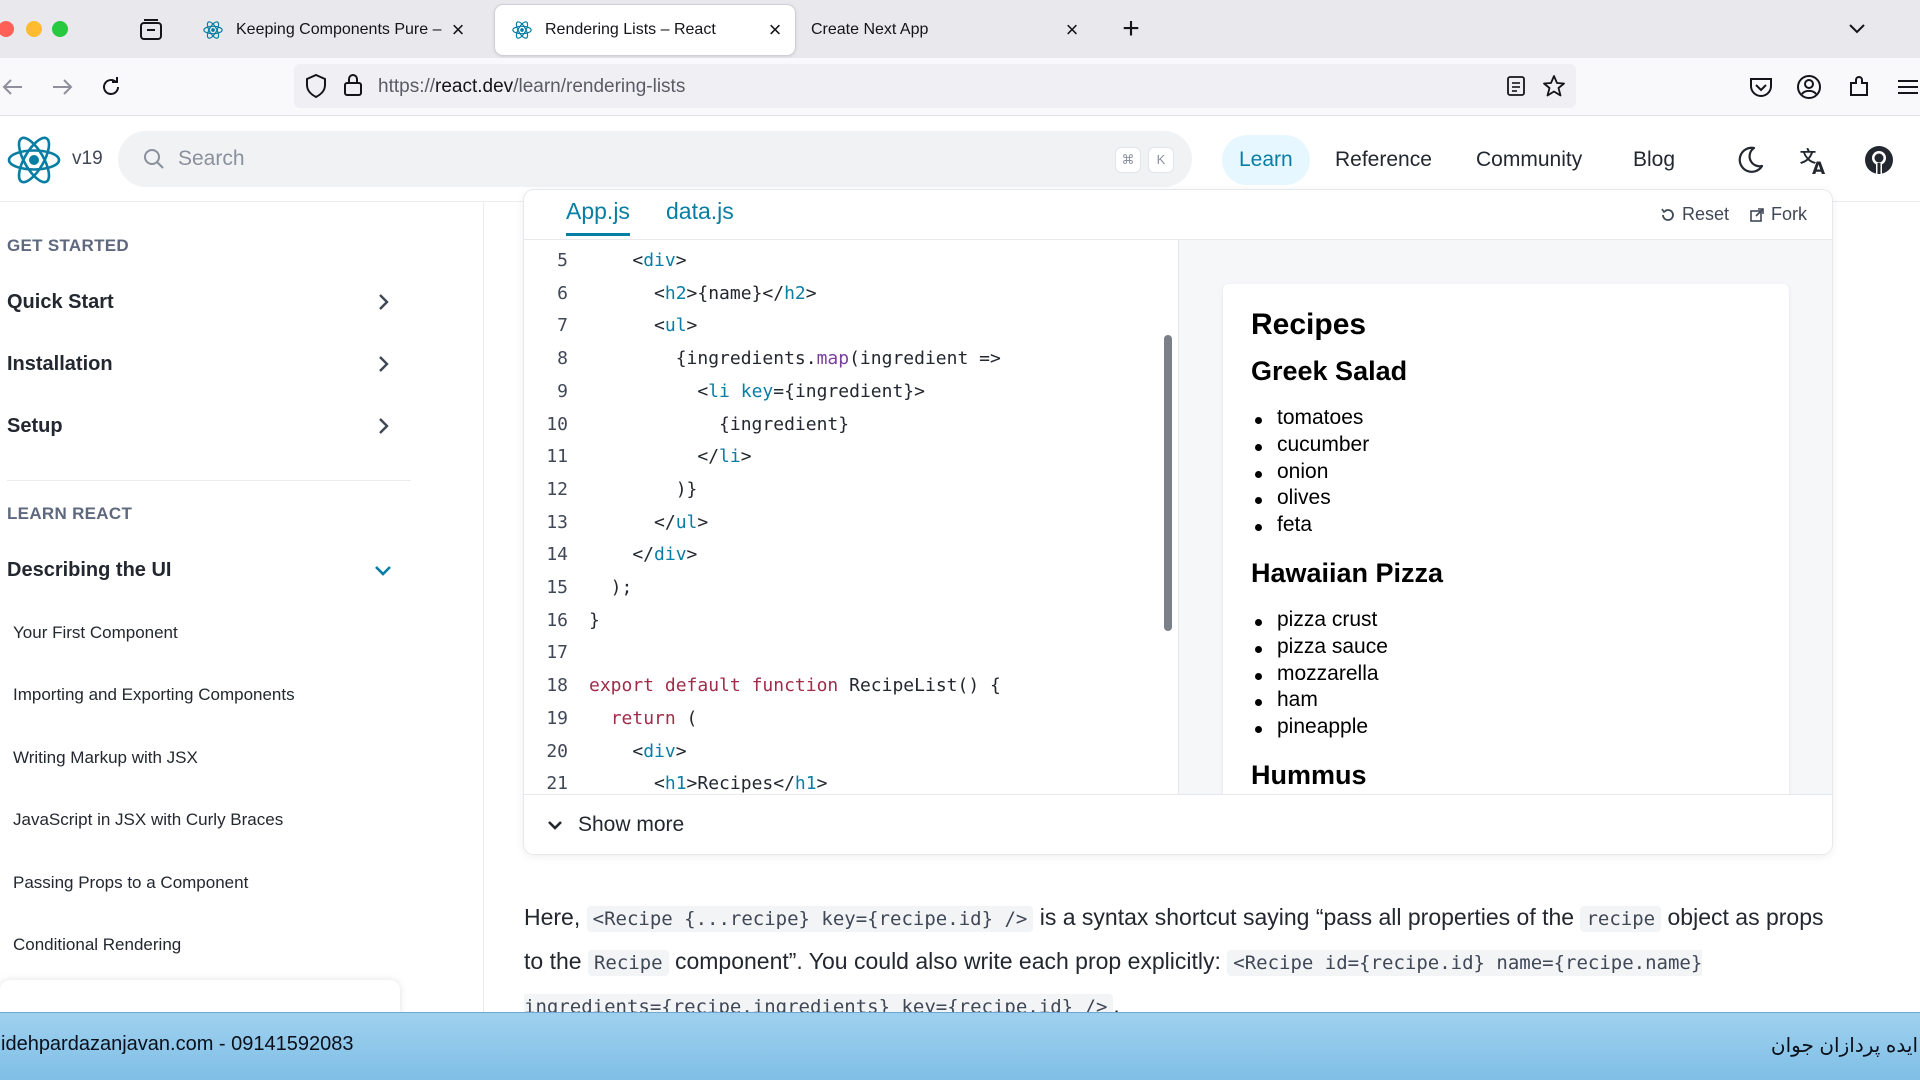 The height and width of the screenshot is (1080, 1920). I want to click on line-number: 6, so click(562, 293).